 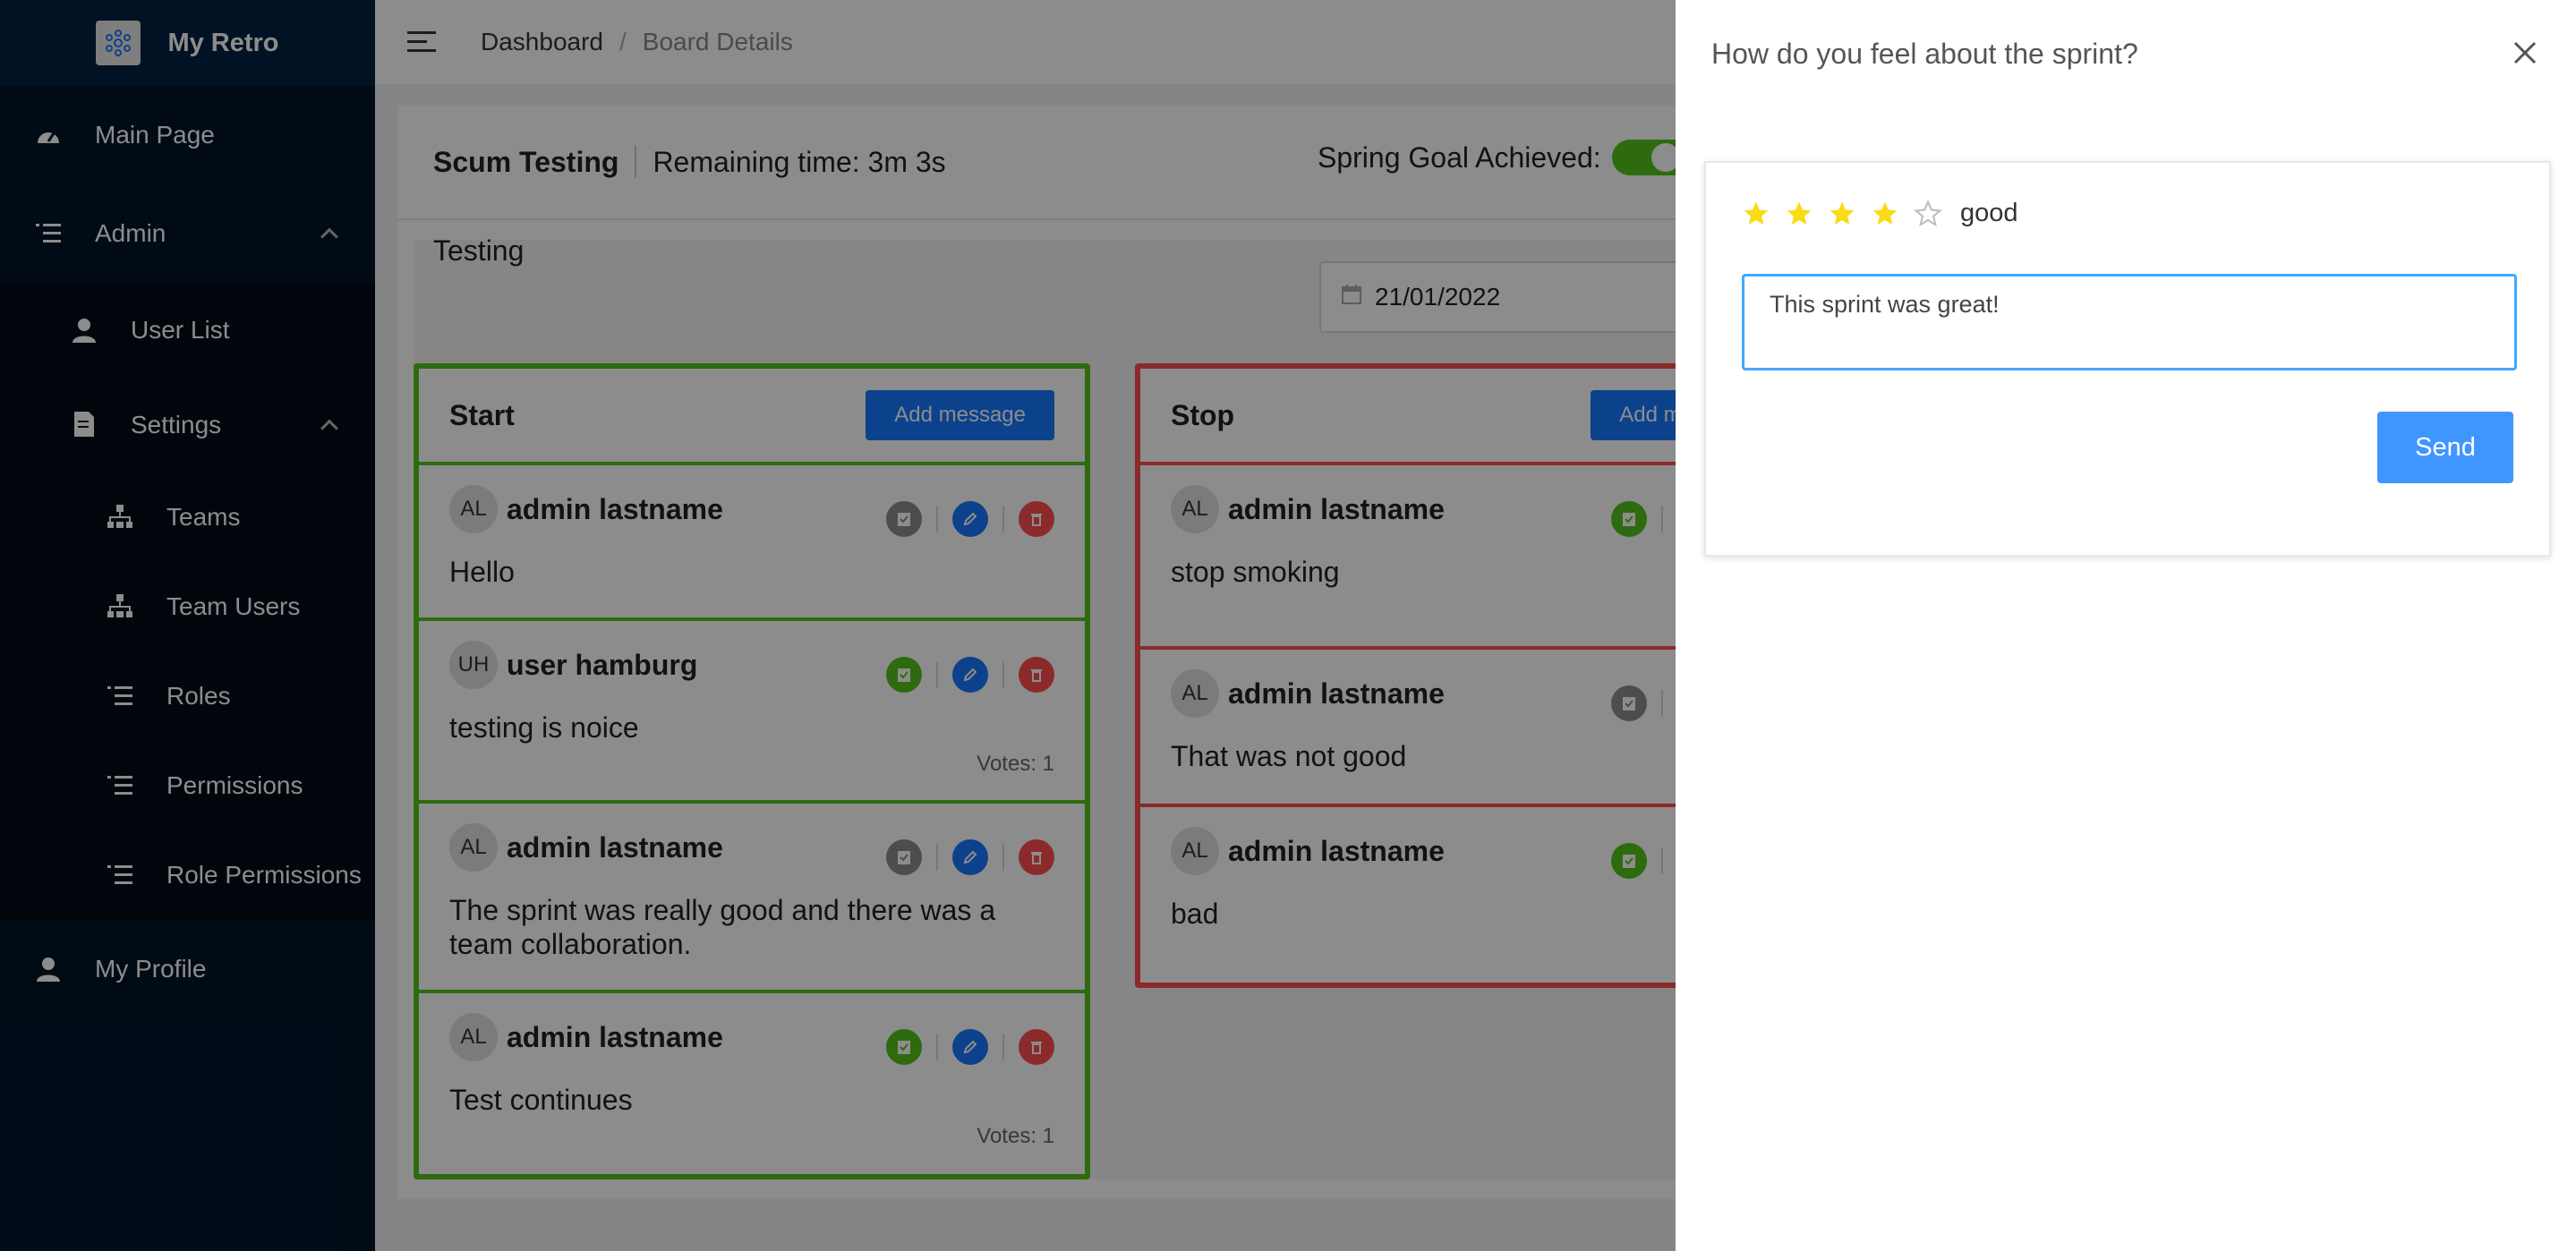 I want to click on rating-text: good, so click(x=1989, y=213).